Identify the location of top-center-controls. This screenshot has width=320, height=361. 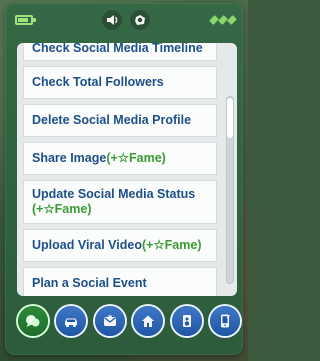
(126, 20).